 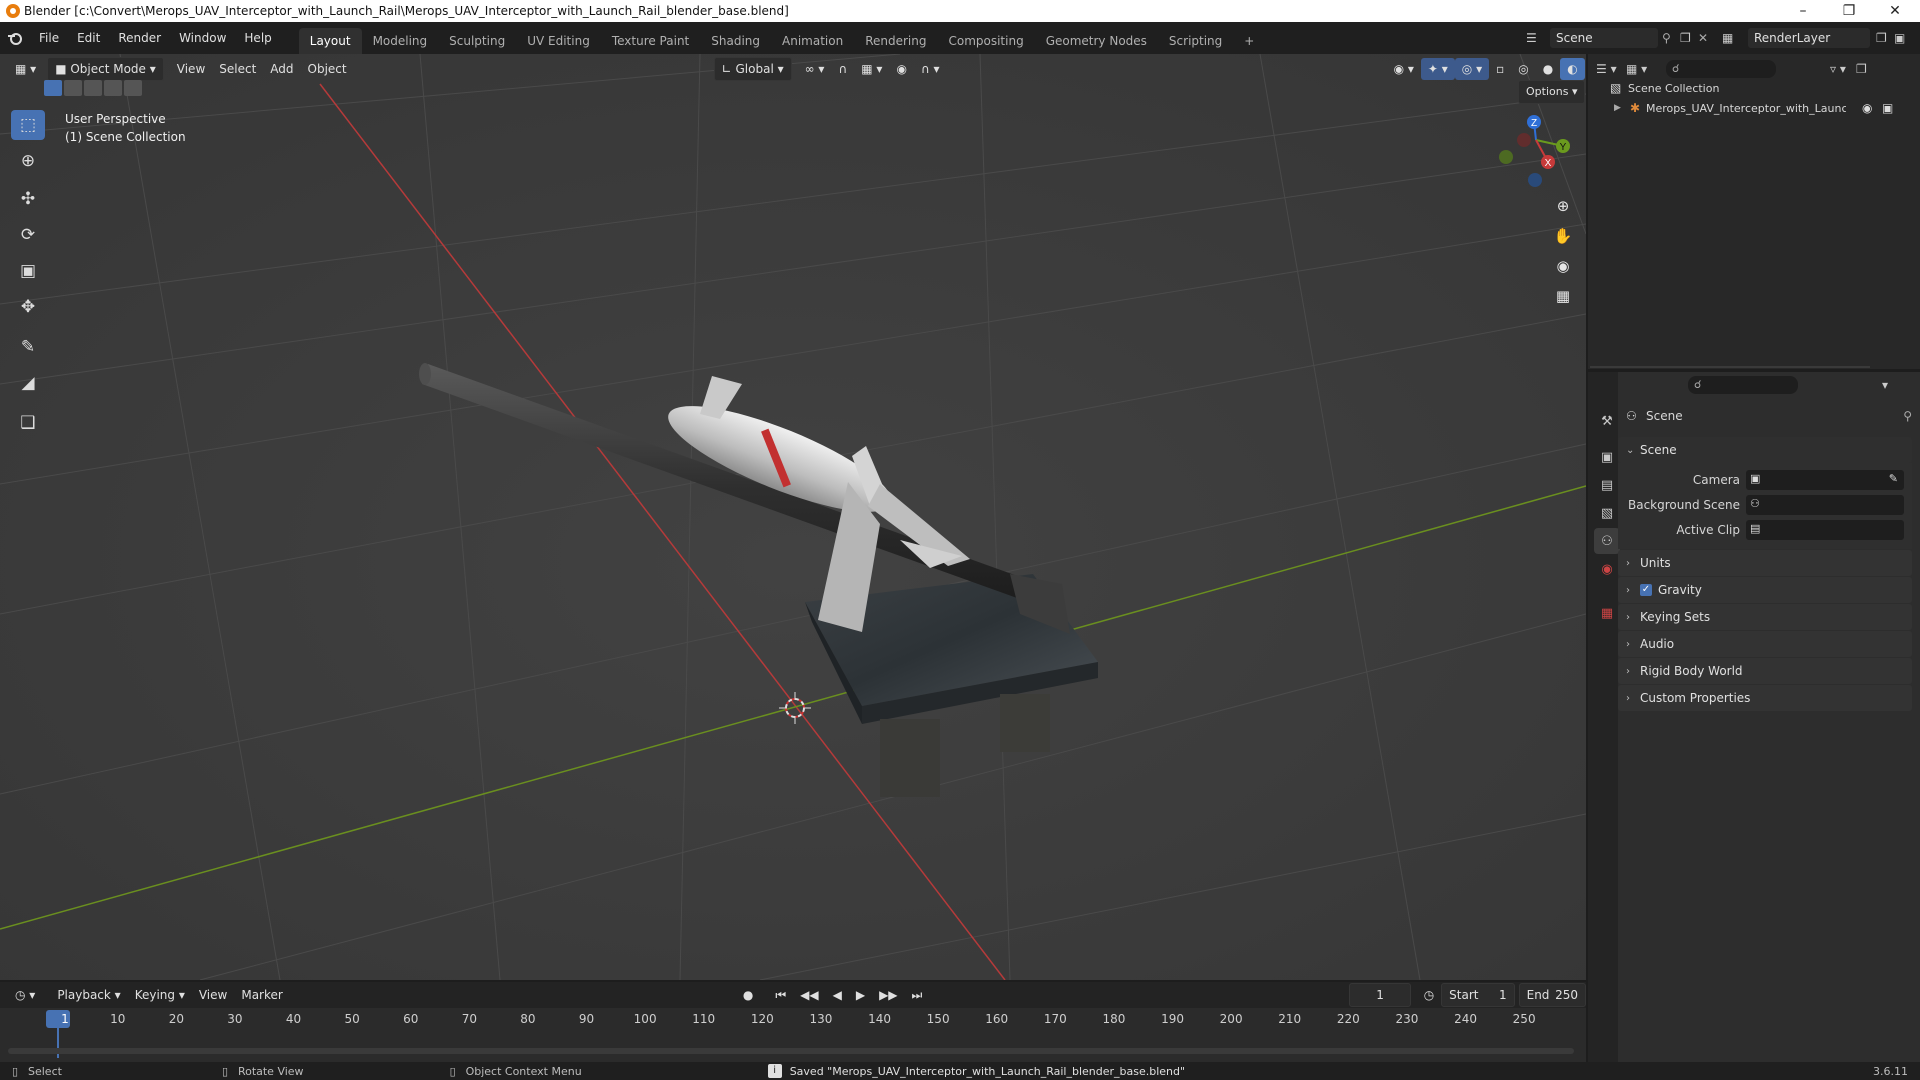 What do you see at coordinates (1404, 69) in the screenshot?
I see `visibility-icon: ◉ ▾` at bounding box center [1404, 69].